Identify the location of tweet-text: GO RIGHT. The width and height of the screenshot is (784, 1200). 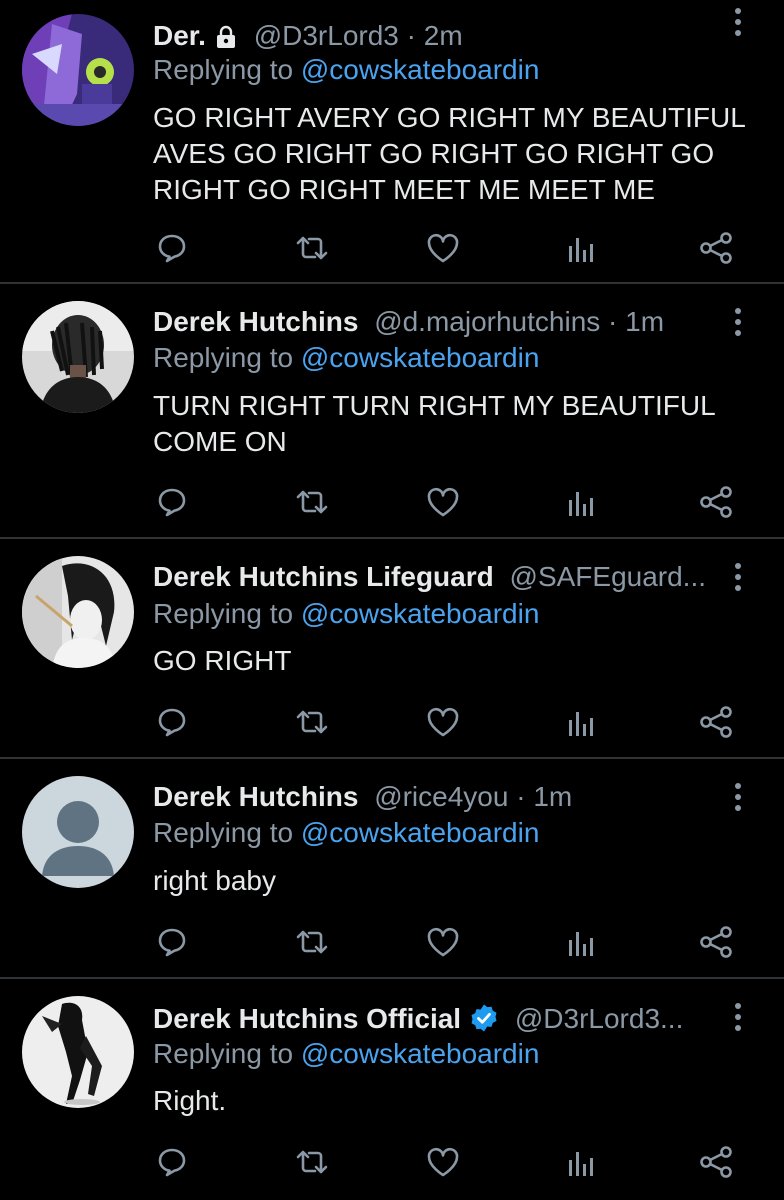
(222, 660).